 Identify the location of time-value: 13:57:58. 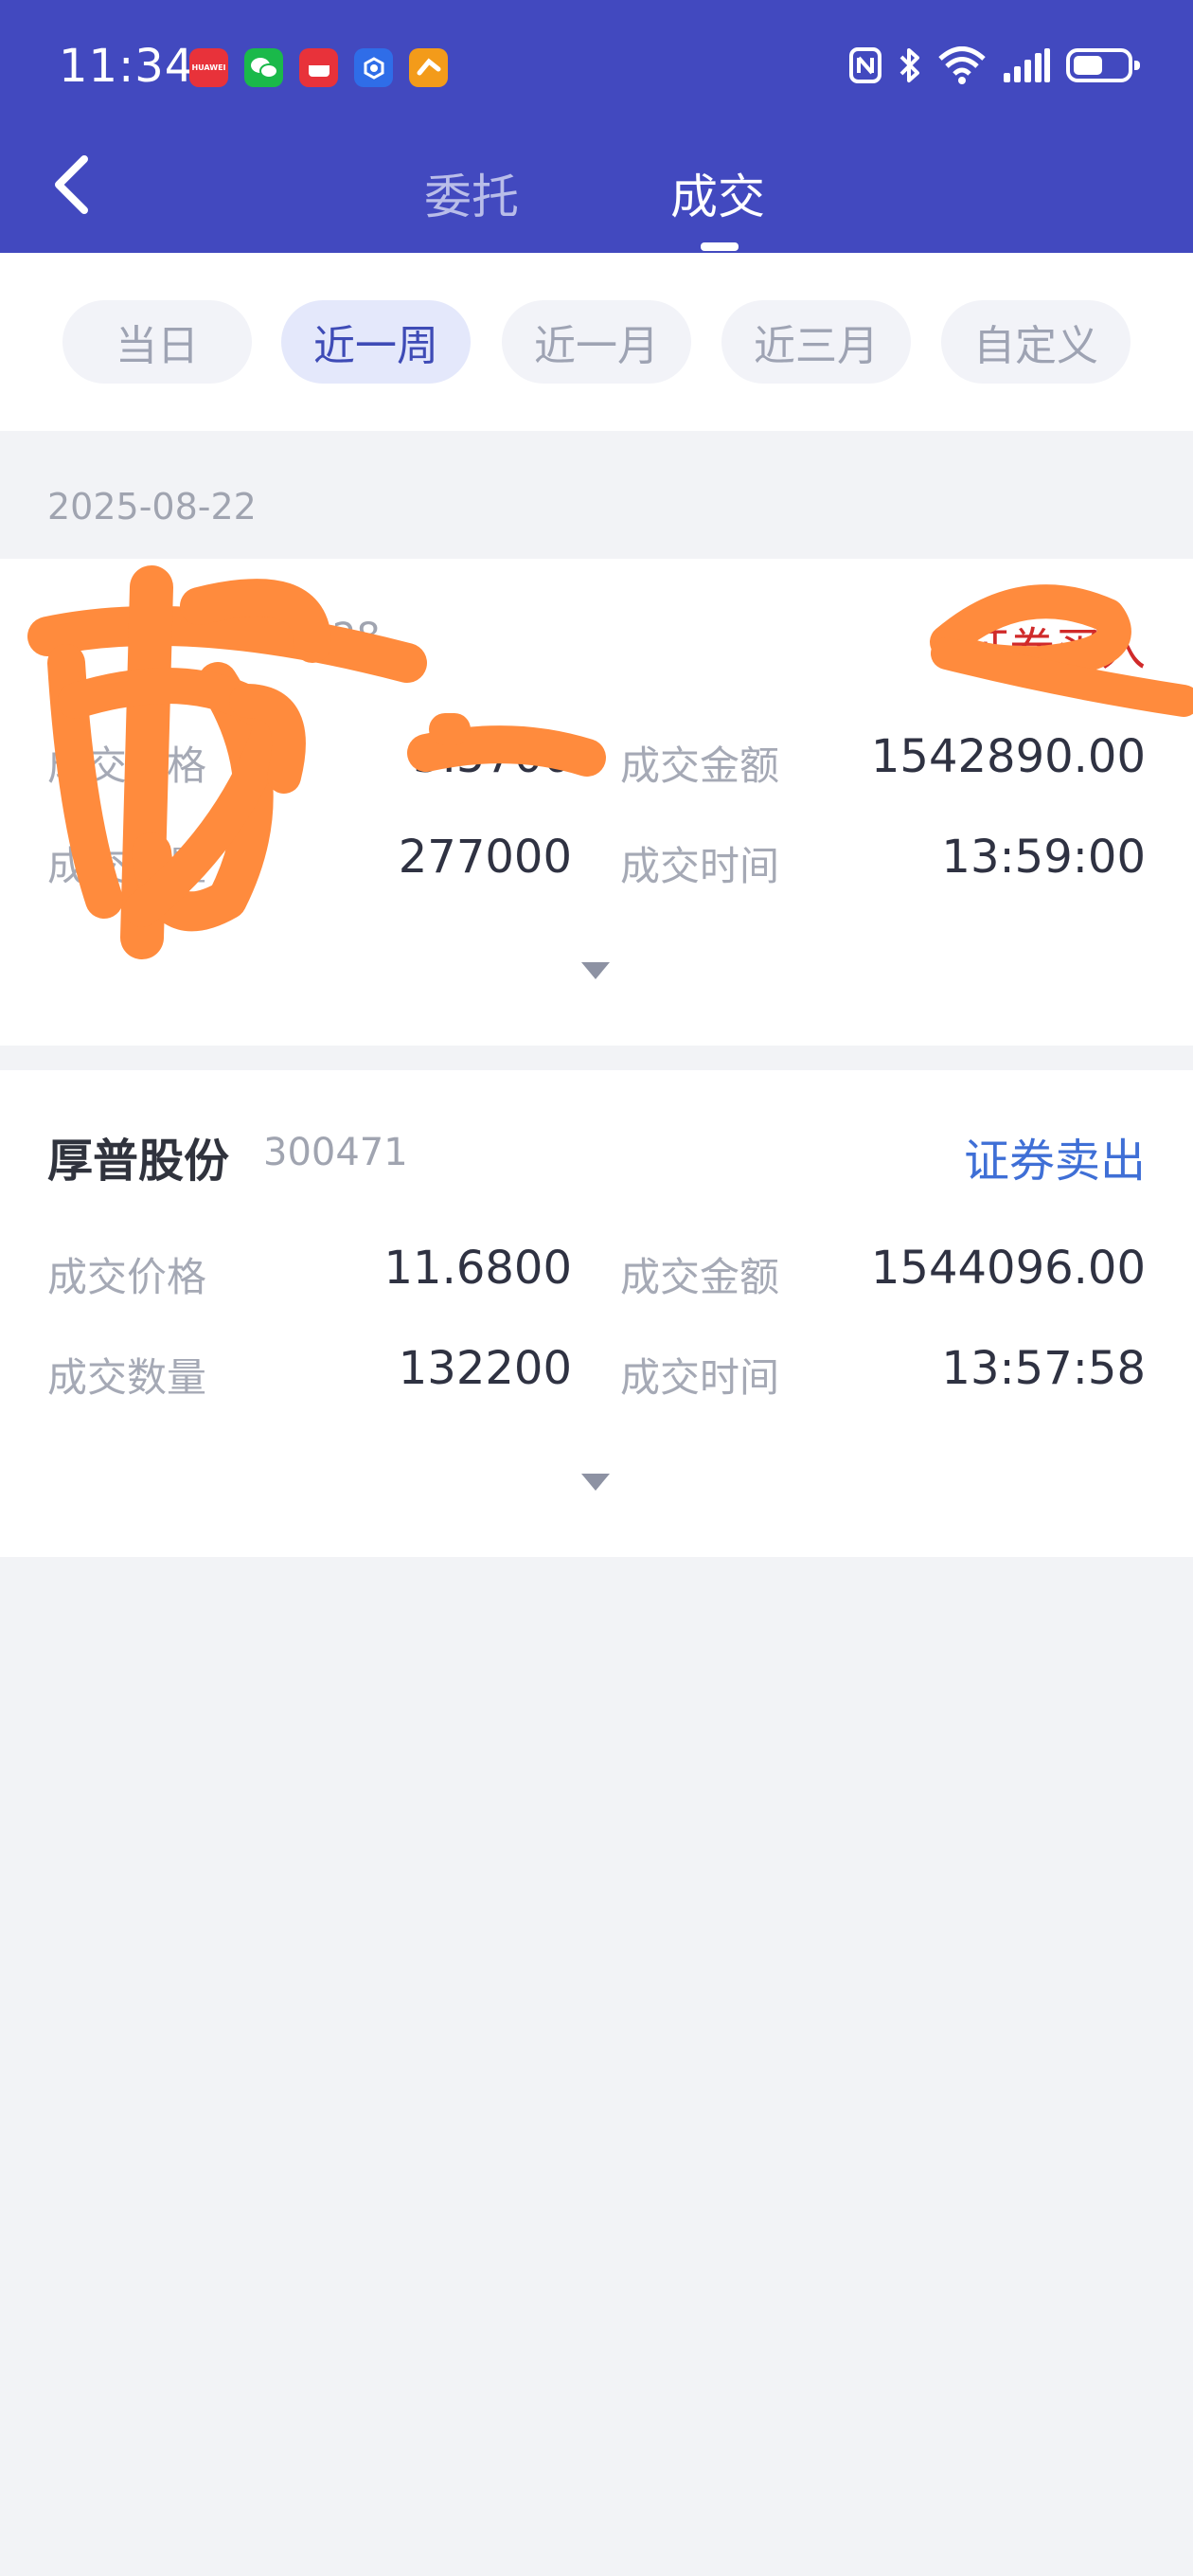
(1043, 1368).